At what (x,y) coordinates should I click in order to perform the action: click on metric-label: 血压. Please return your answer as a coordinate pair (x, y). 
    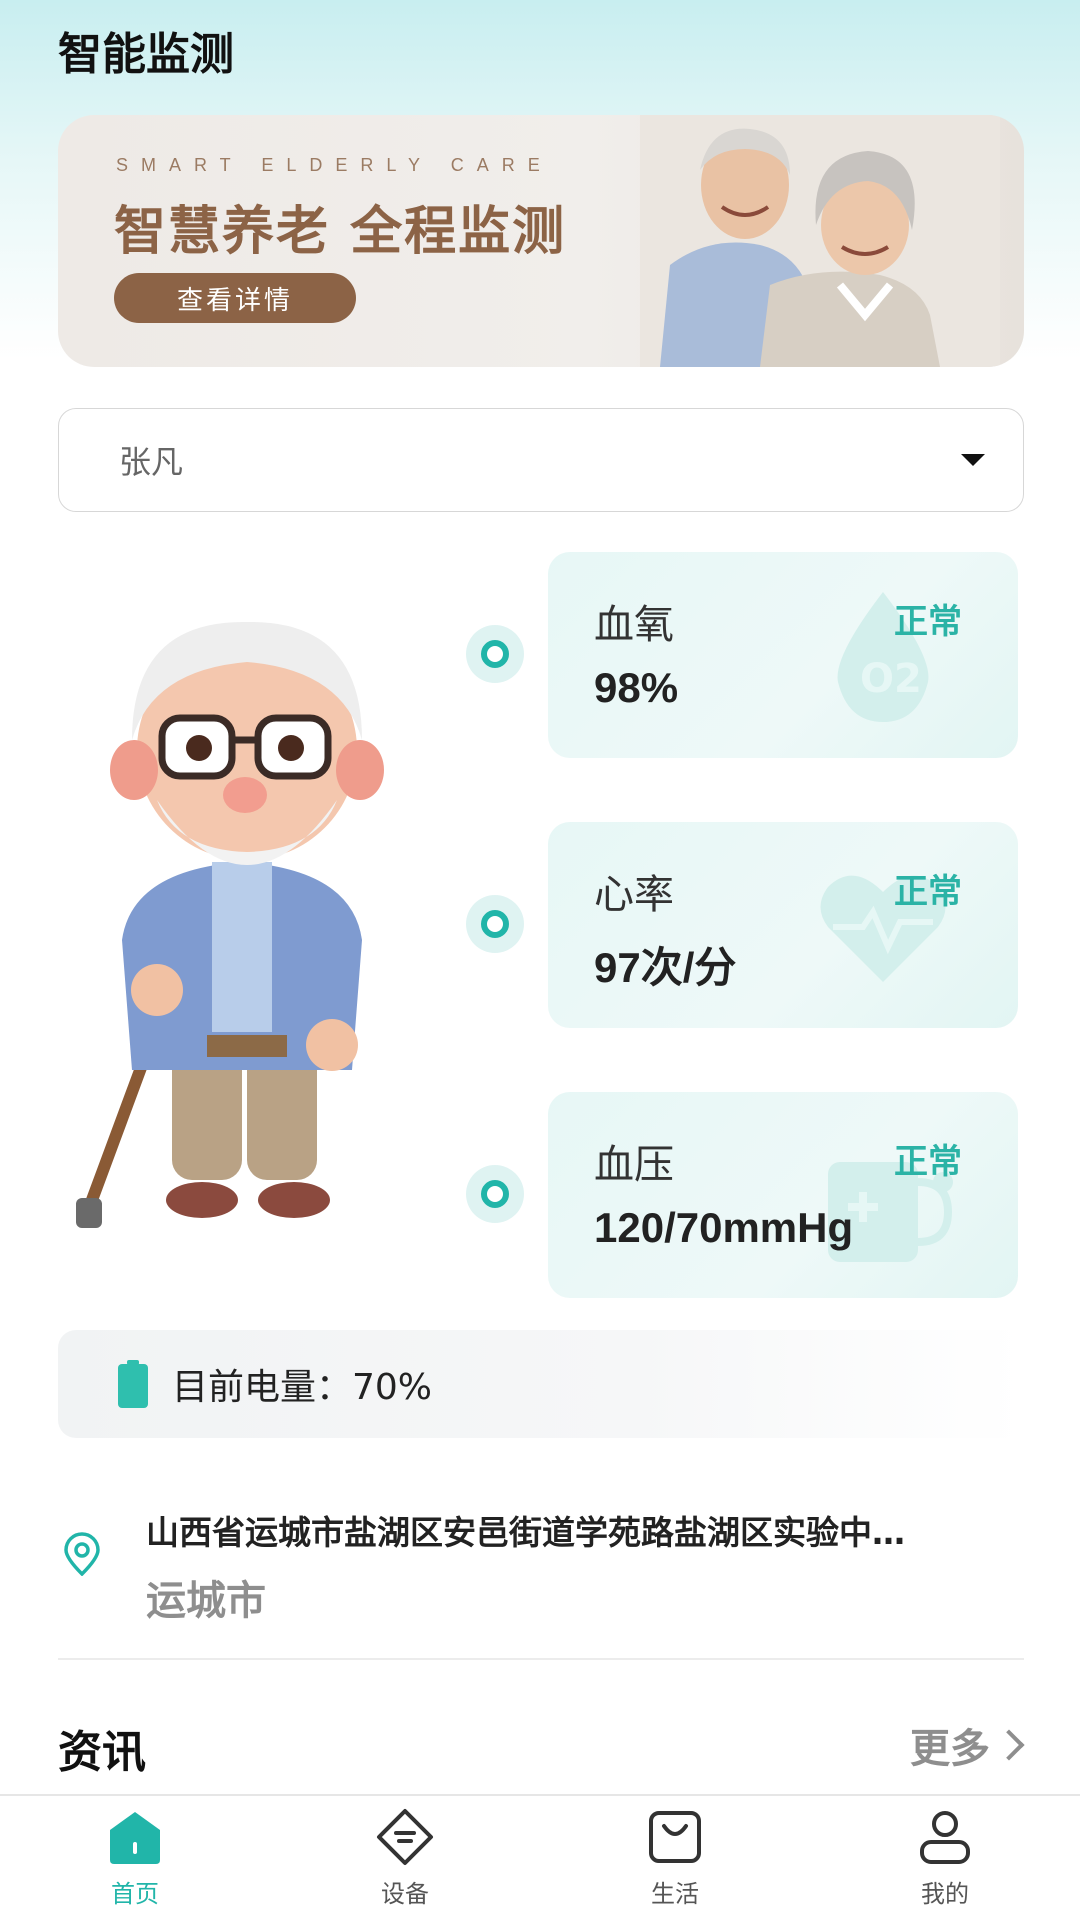
    Looking at the image, I should click on (634, 1165).